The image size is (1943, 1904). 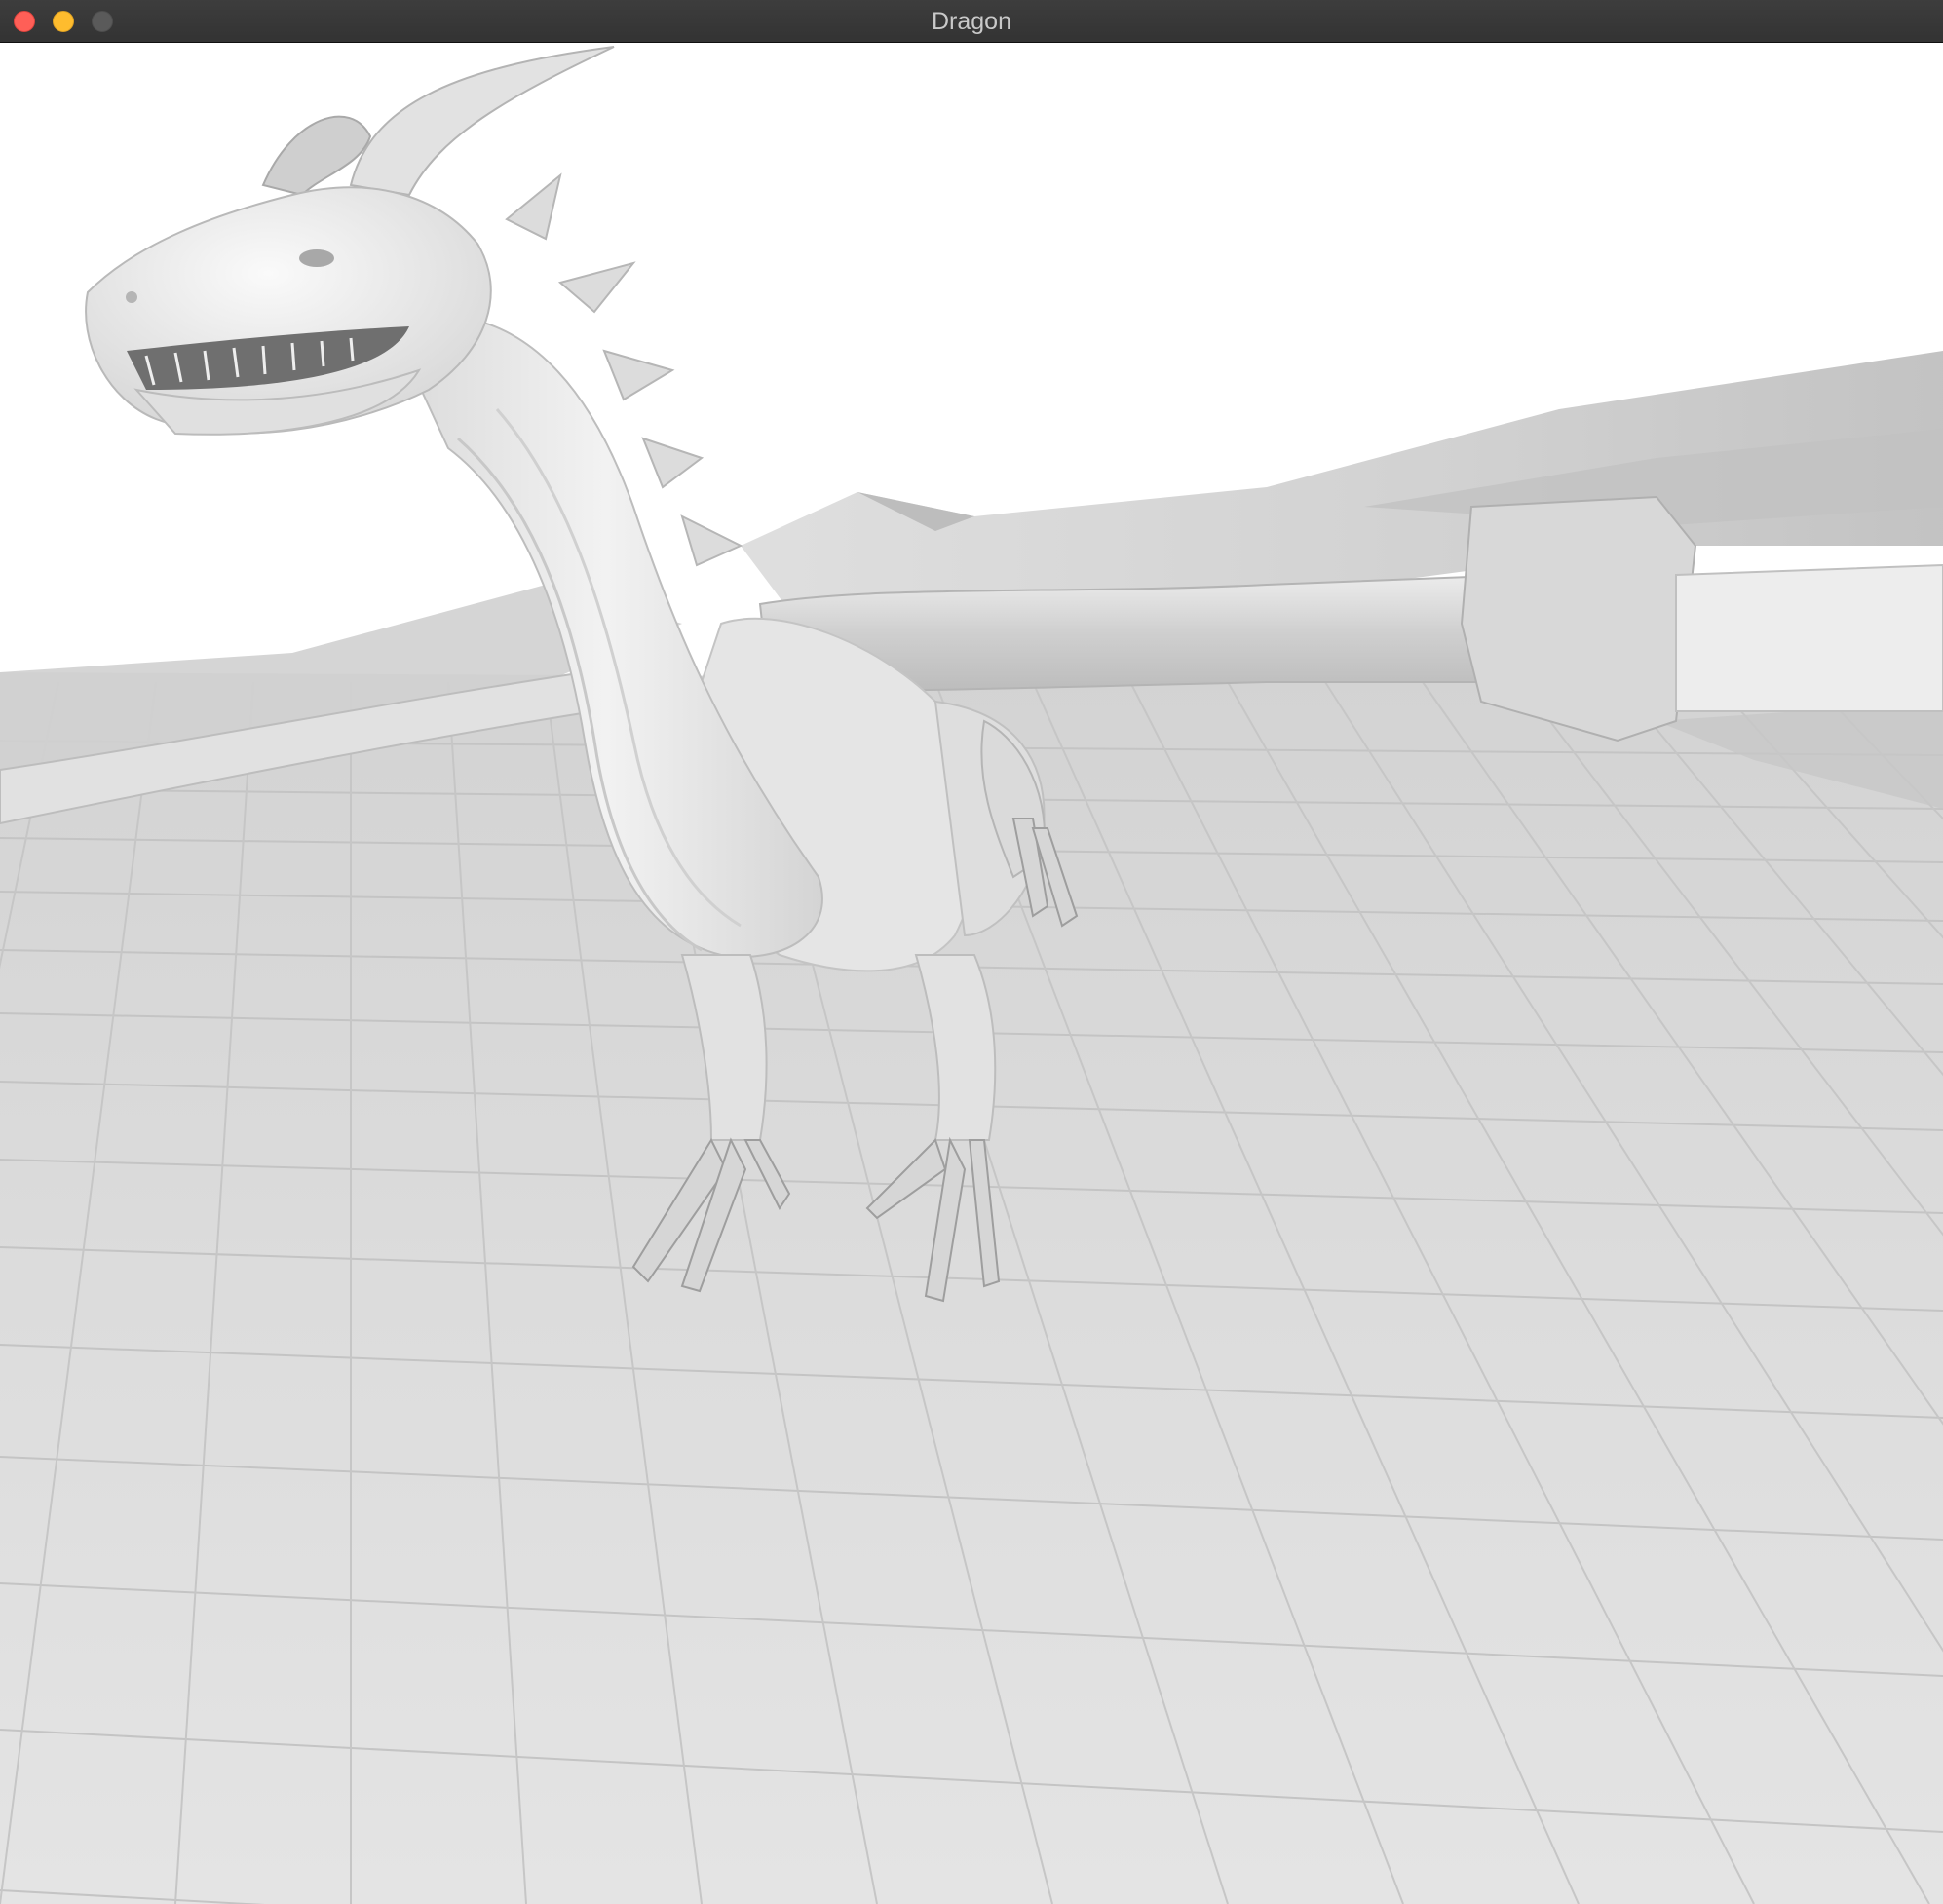 I want to click on window-title: Dragon, so click(x=971, y=21).